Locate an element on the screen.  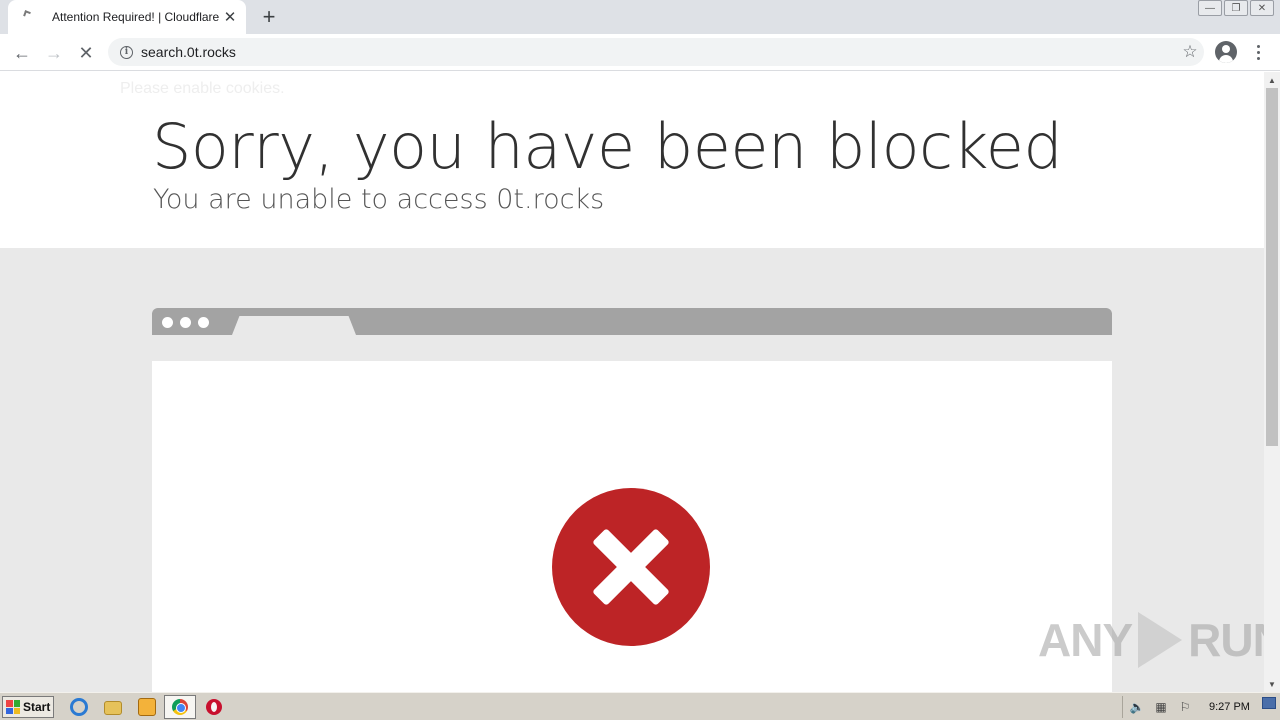
network-icon: ▦ is located at coordinates (1161, 707).